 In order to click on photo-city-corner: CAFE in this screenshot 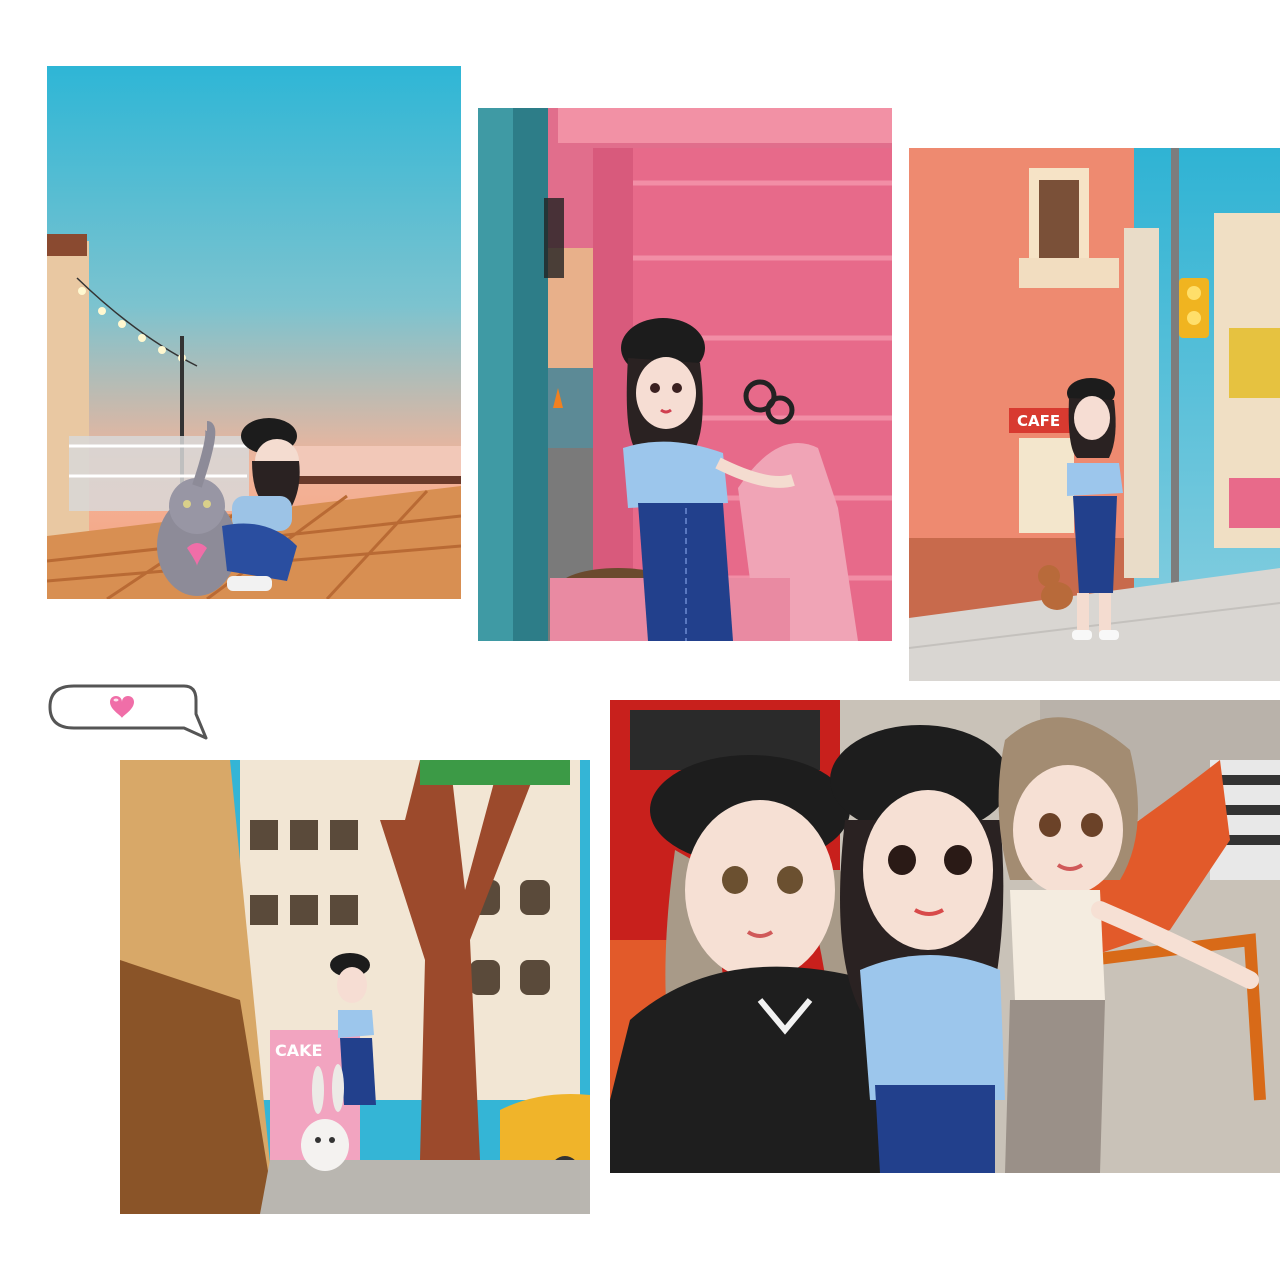, I will do `click(1094, 414)`.